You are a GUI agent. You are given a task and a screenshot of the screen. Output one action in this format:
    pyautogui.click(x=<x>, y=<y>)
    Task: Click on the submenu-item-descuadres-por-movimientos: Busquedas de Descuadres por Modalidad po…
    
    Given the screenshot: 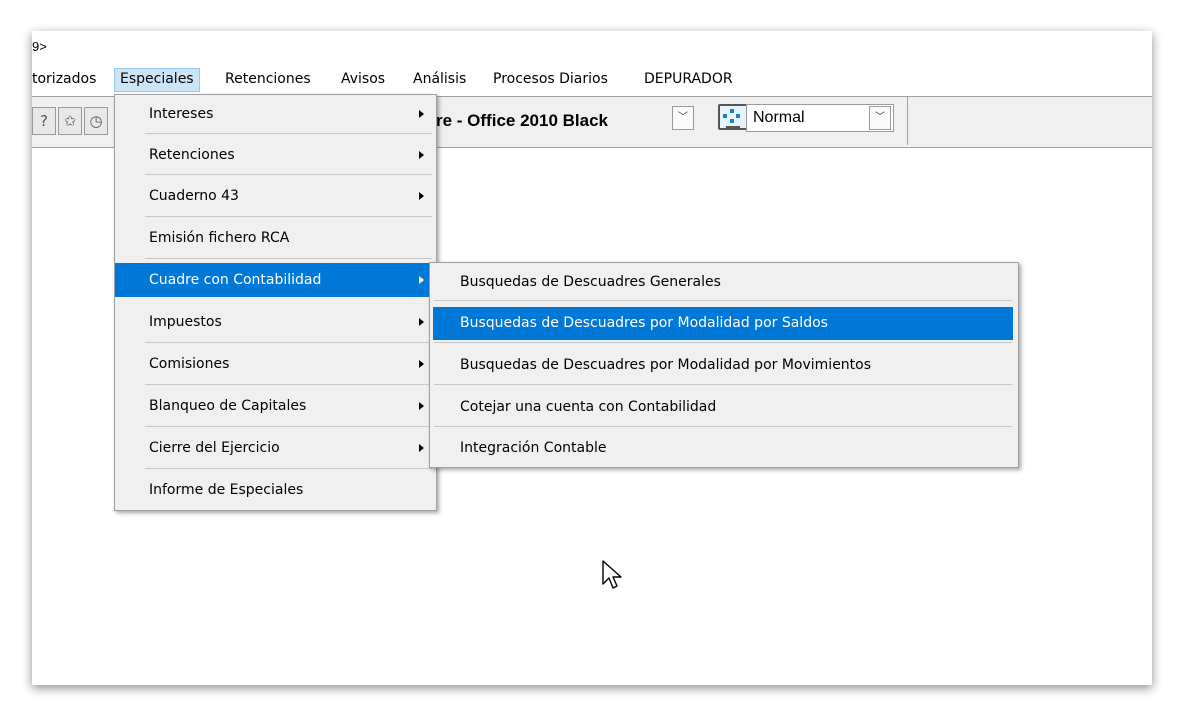 What is the action you would take?
    pyautogui.click(x=723, y=365)
    